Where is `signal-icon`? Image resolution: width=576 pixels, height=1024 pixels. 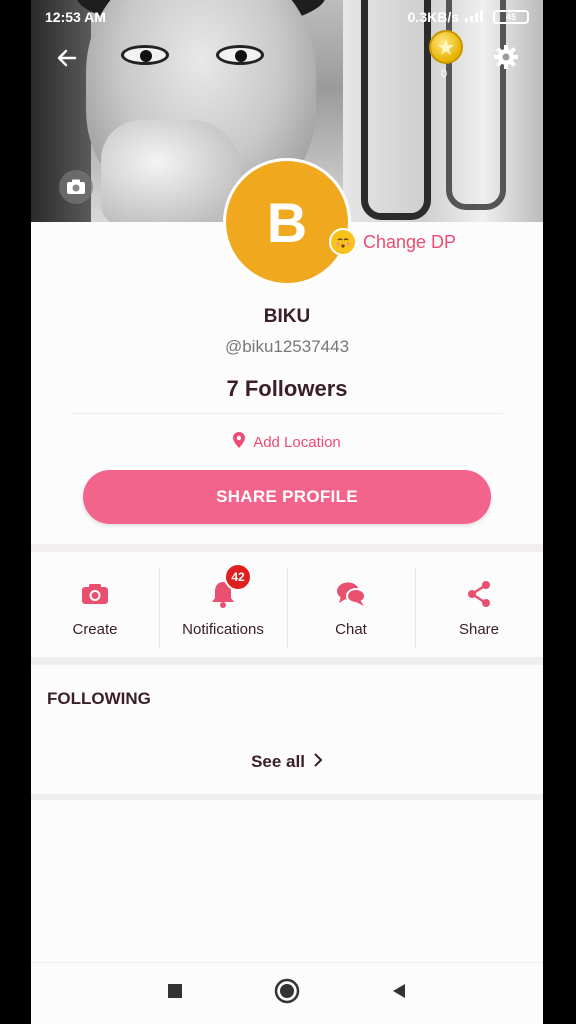 signal-icon is located at coordinates (476, 17).